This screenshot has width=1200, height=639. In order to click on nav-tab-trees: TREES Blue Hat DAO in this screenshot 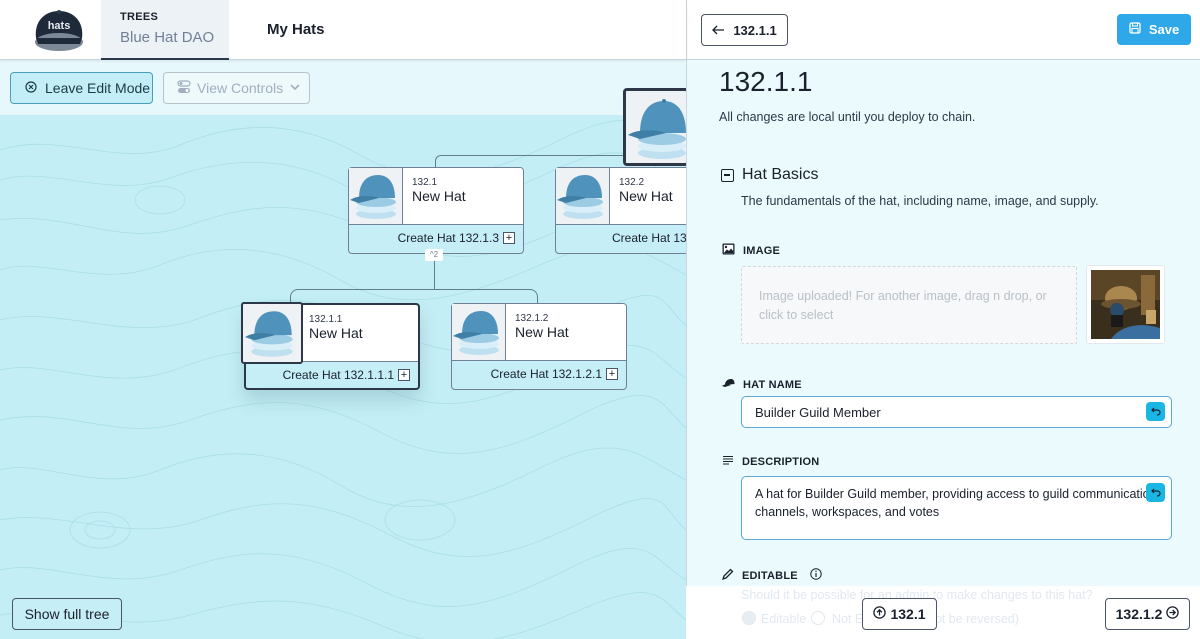, I will do `click(165, 30)`.